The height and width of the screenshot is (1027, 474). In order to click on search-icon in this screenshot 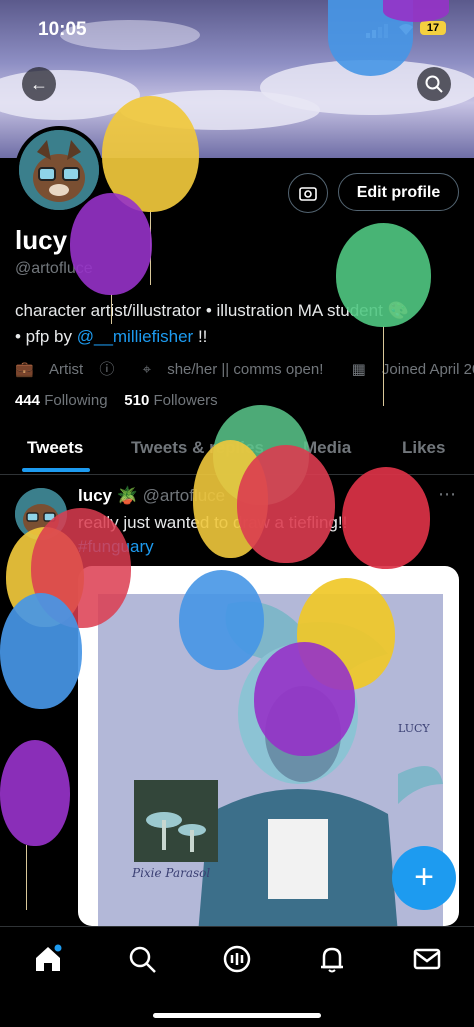, I will do `click(434, 84)`.